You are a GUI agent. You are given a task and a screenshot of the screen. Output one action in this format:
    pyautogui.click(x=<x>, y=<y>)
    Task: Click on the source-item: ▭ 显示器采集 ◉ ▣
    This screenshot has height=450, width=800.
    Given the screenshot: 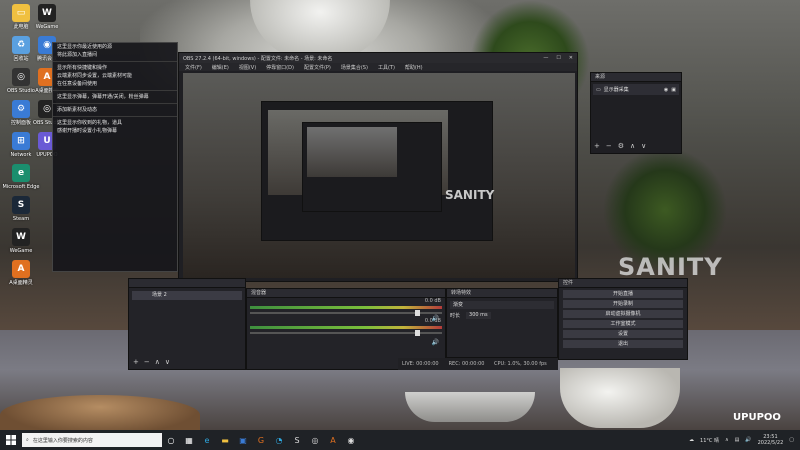 What is the action you would take?
    pyautogui.click(x=636, y=89)
    